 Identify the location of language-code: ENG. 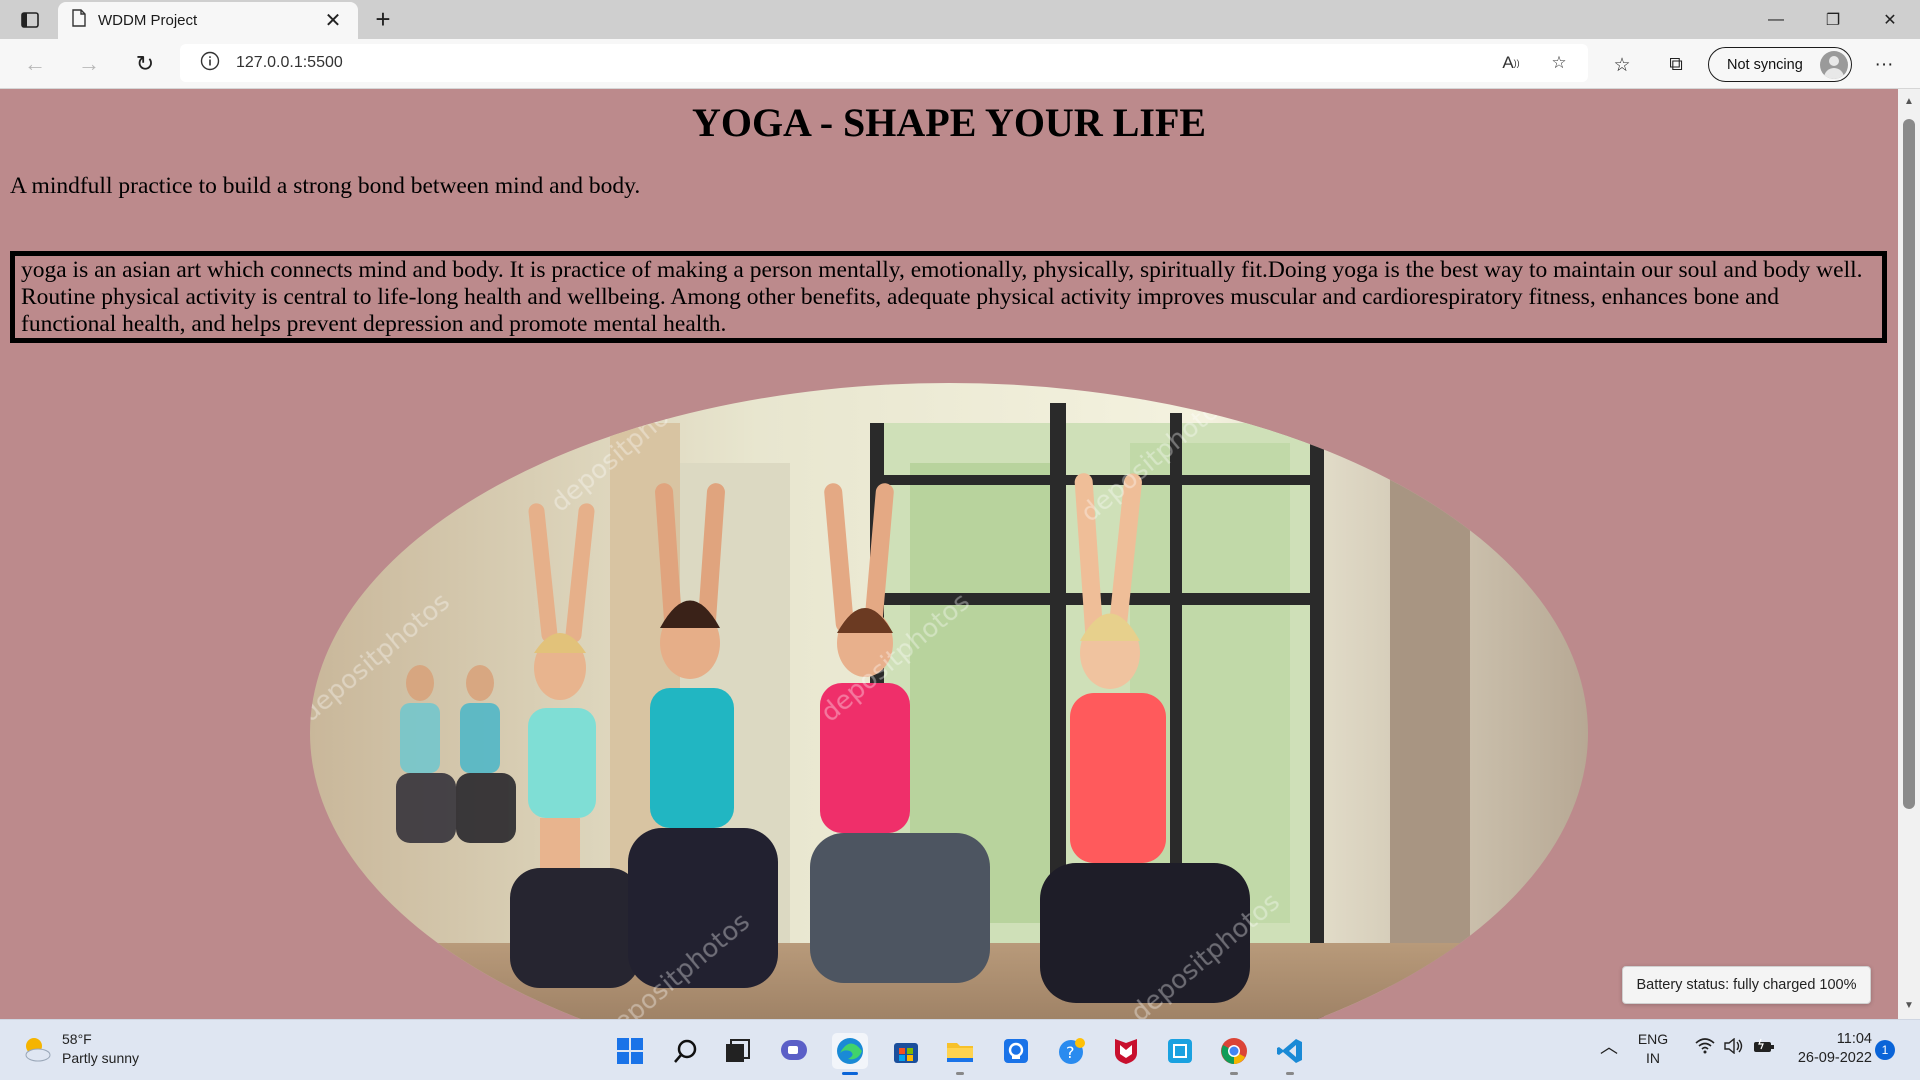
(1653, 1039).